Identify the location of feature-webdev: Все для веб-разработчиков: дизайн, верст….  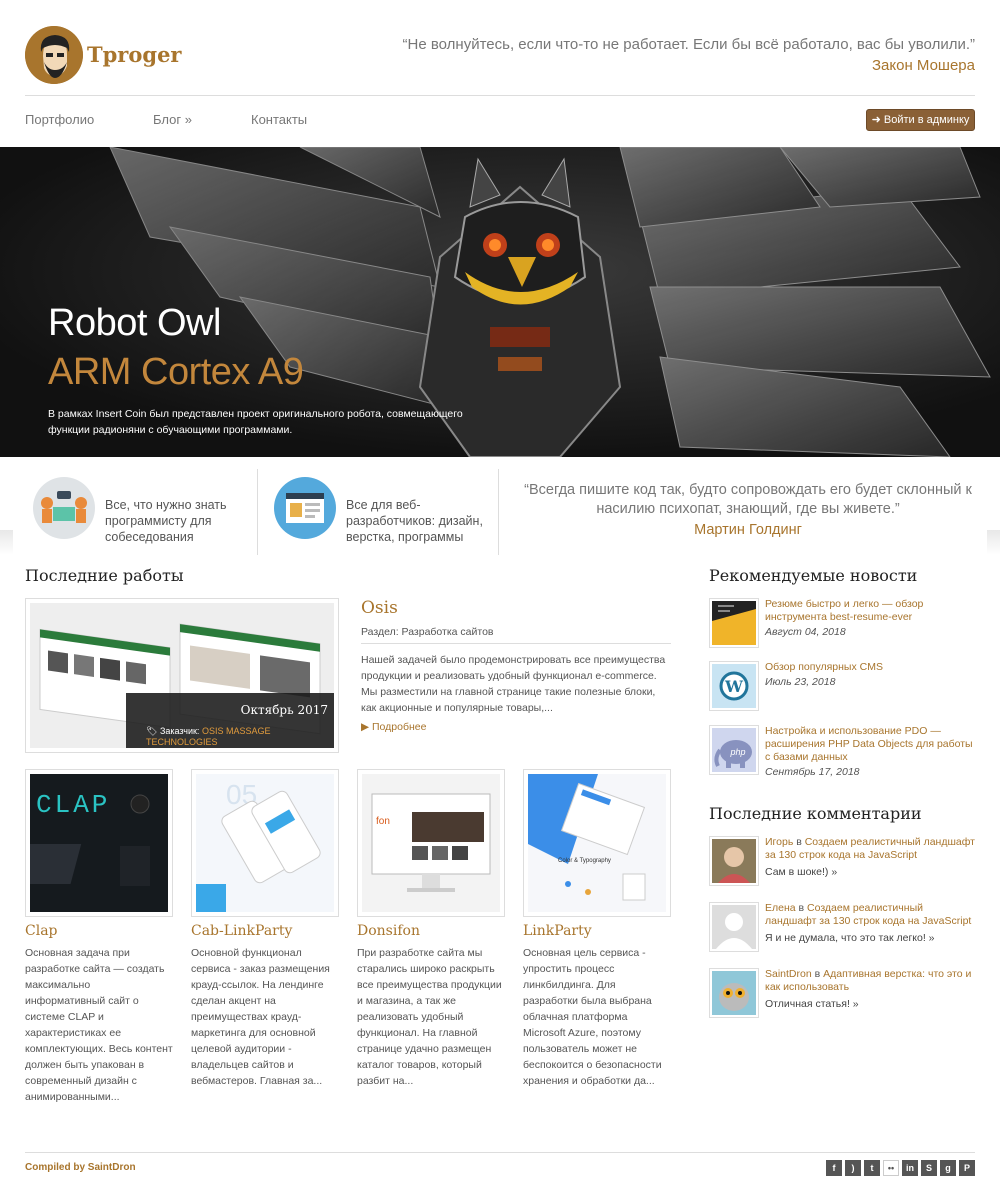
(389, 511).